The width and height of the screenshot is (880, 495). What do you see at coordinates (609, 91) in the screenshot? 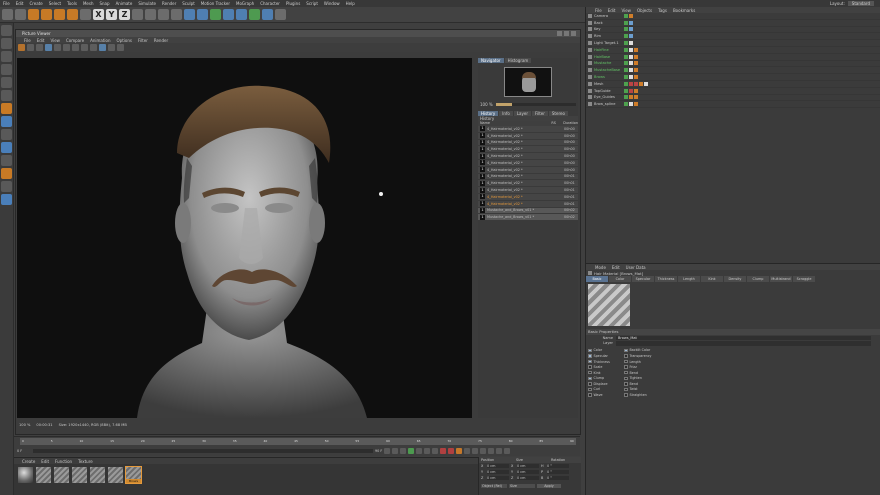
I see `object-name: TopGuide` at bounding box center [609, 91].